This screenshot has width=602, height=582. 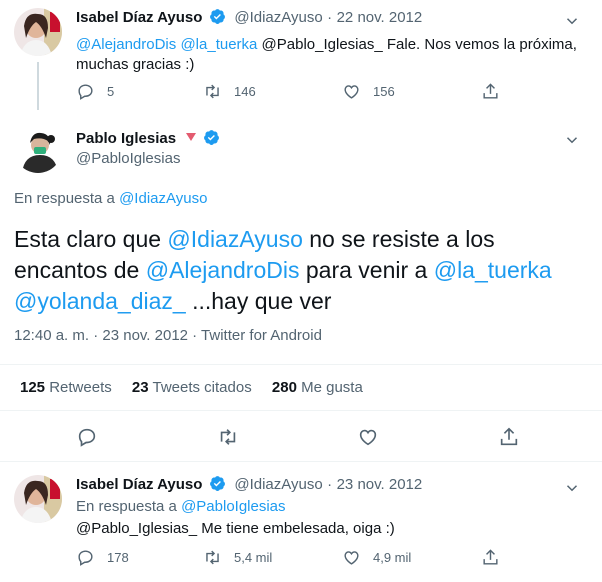 I want to click on stat-quotes: 23 Tweets citados, so click(x=192, y=387).